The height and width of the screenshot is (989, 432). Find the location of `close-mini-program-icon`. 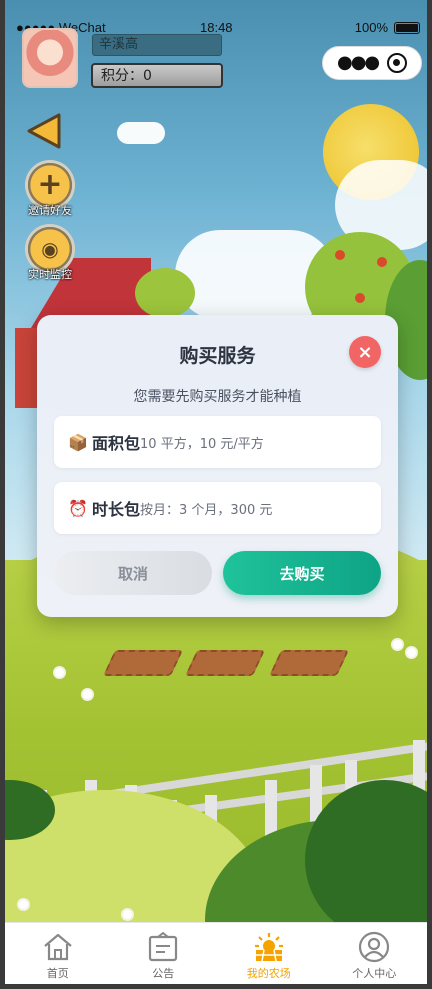

close-mini-program-icon is located at coordinates (397, 63).